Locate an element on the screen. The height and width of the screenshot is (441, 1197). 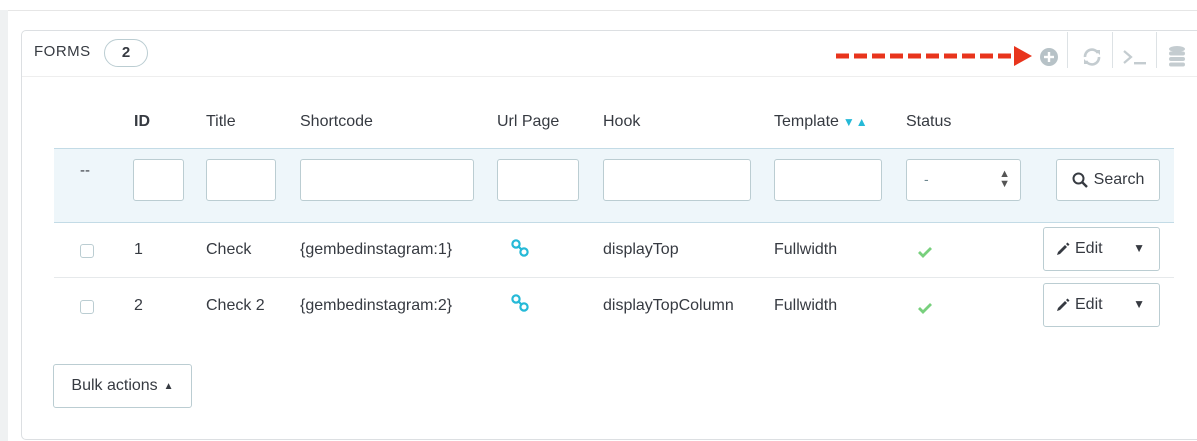
search-icon is located at coordinates (1080, 180).